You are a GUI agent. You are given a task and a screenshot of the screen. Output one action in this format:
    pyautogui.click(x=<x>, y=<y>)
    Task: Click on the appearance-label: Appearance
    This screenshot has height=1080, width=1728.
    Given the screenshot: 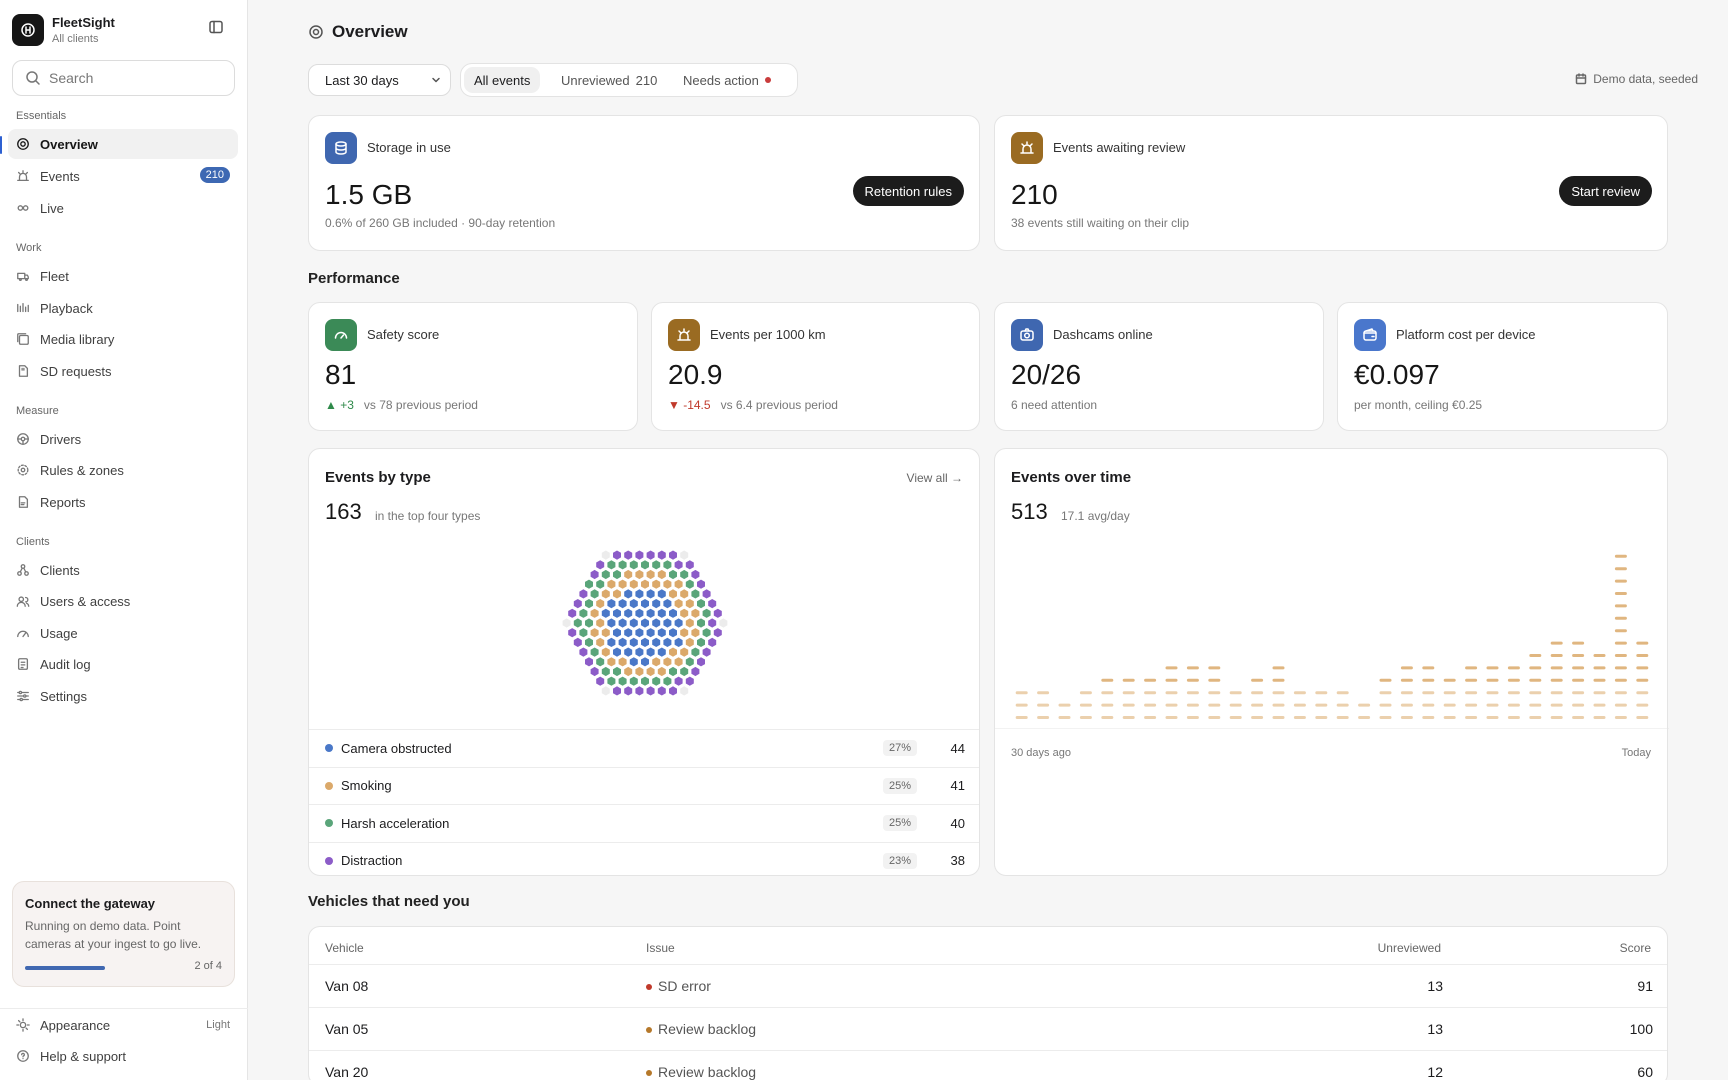 What is the action you would take?
    pyautogui.click(x=75, y=1025)
    